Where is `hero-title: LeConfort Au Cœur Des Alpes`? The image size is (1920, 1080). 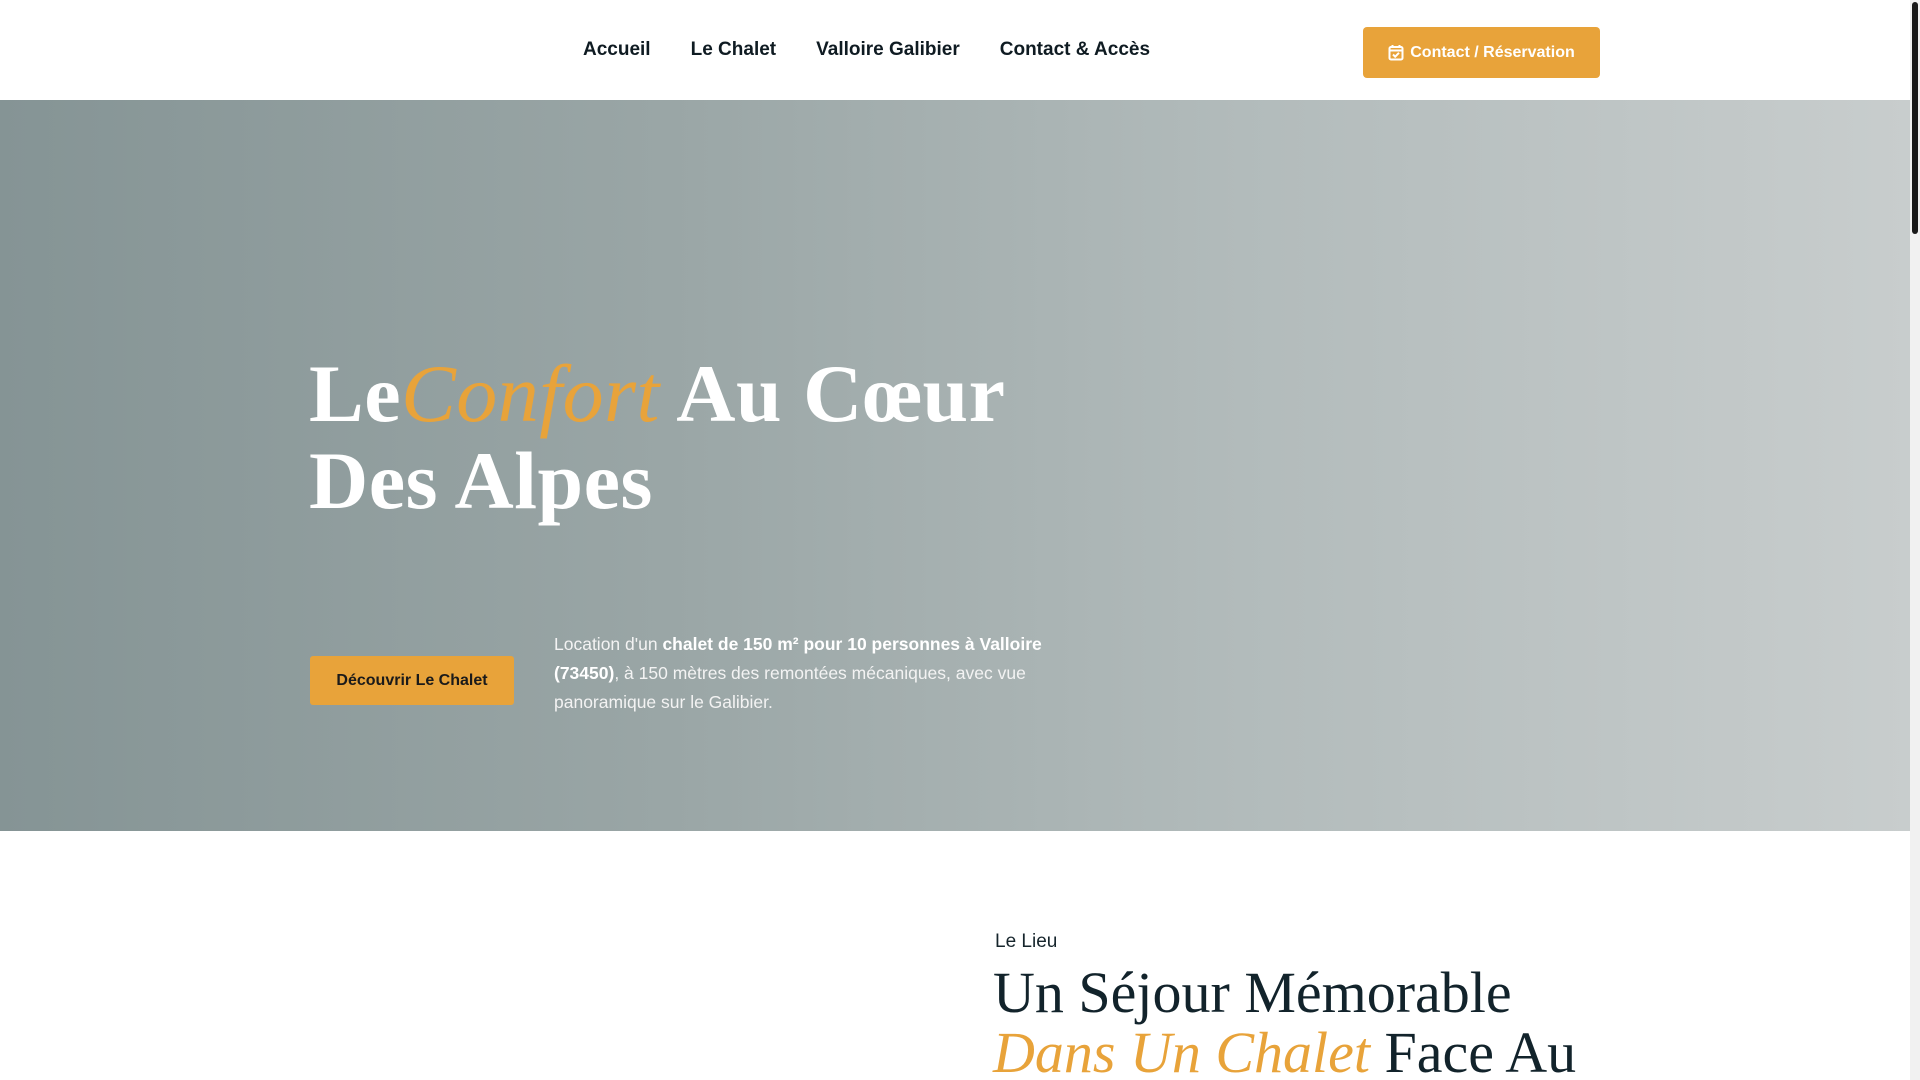
hero-title: LeConfort Au Cœur Des Alpes is located at coordinates (689, 437).